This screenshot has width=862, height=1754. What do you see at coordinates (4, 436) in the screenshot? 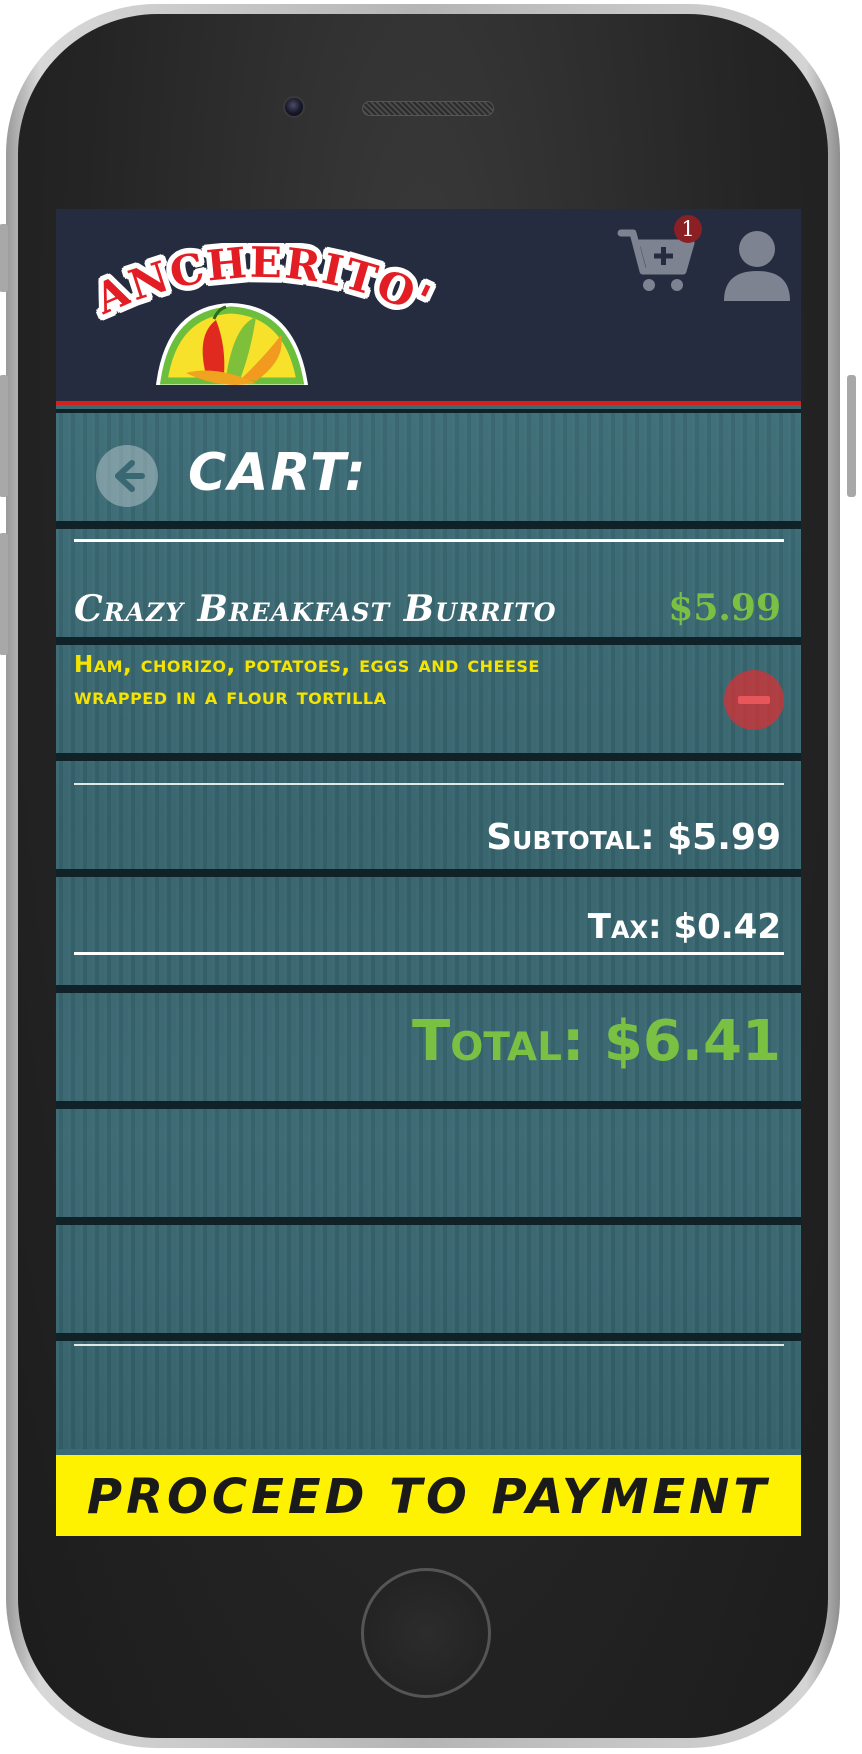
I see `phone-volume-up` at bounding box center [4, 436].